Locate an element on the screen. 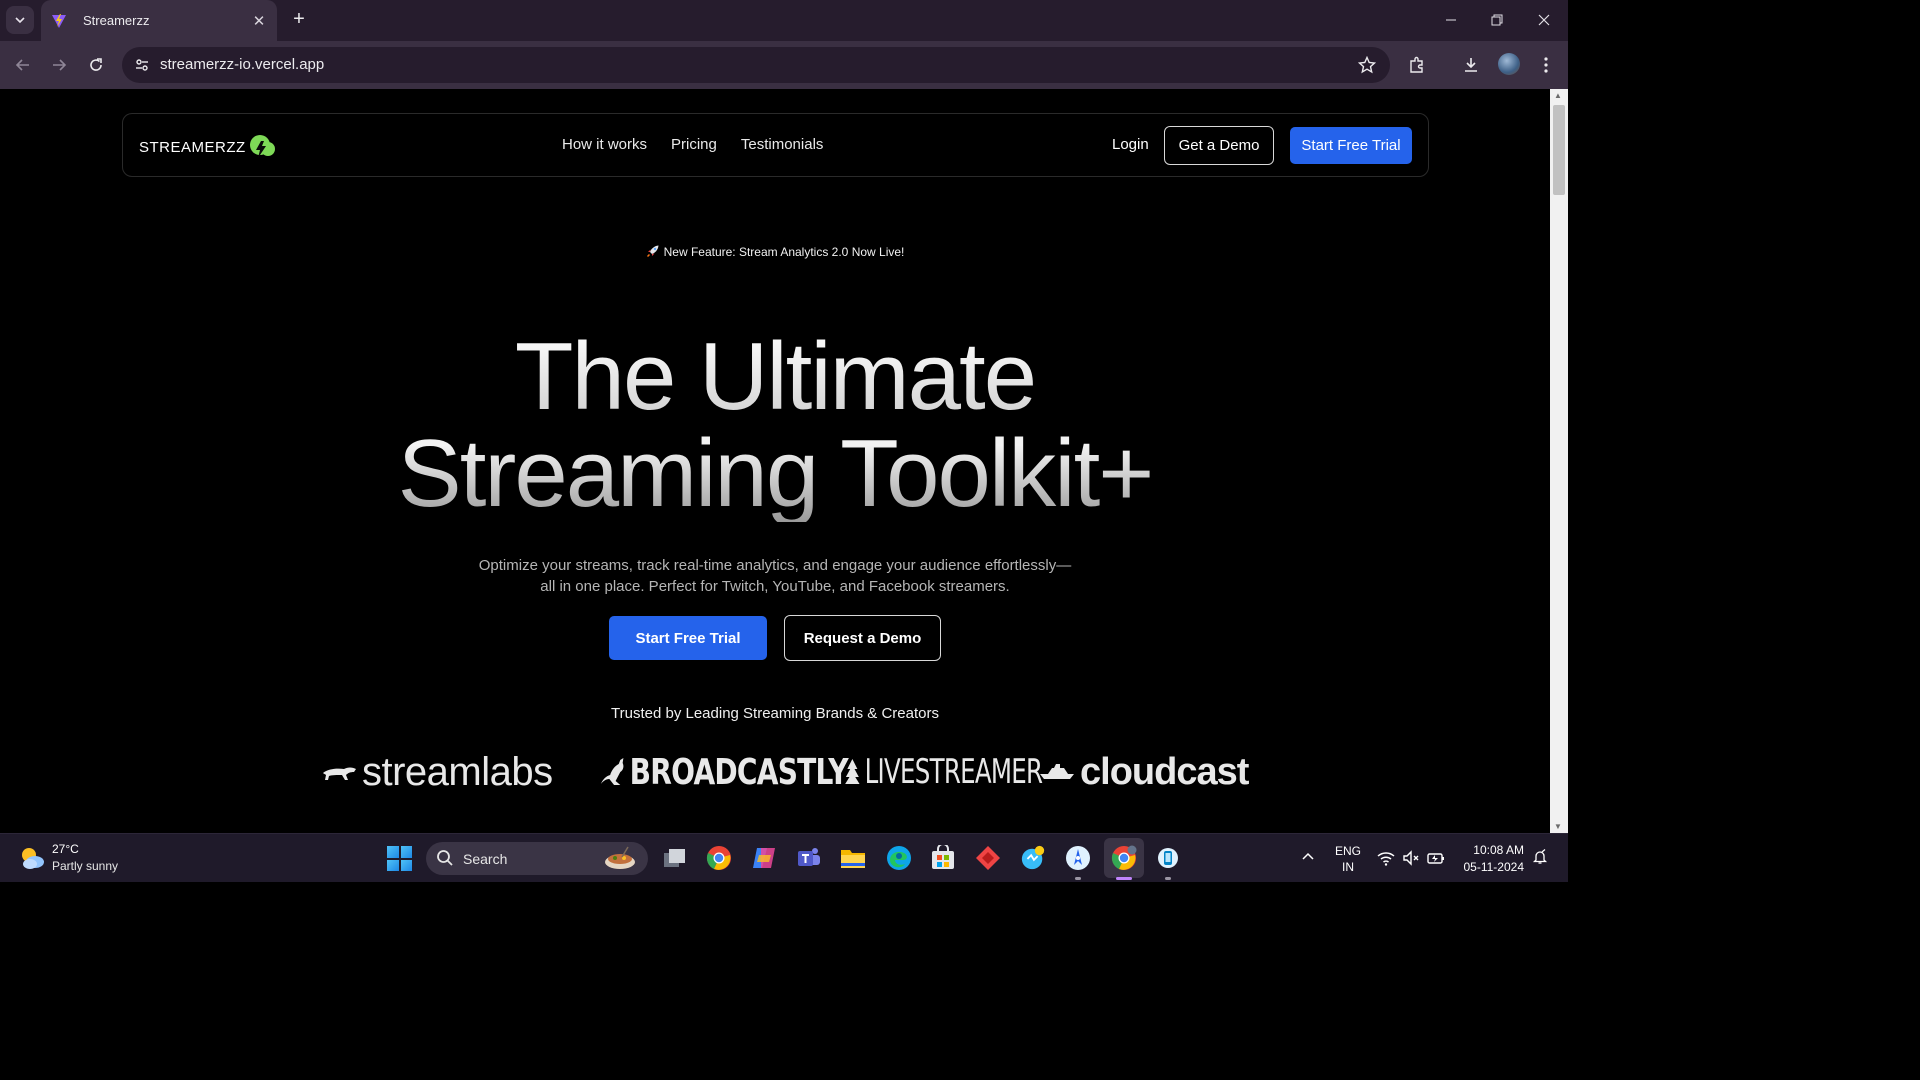 This screenshot has height=1080, width=1920. speaker-muted-icon is located at coordinates (1411, 858).